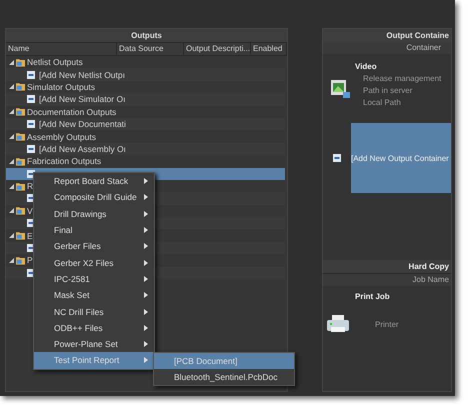 Image resolution: width=474 pixels, height=405 pixels. Describe the element at coordinates (366, 66) in the screenshot. I see `container-name: Video` at that location.